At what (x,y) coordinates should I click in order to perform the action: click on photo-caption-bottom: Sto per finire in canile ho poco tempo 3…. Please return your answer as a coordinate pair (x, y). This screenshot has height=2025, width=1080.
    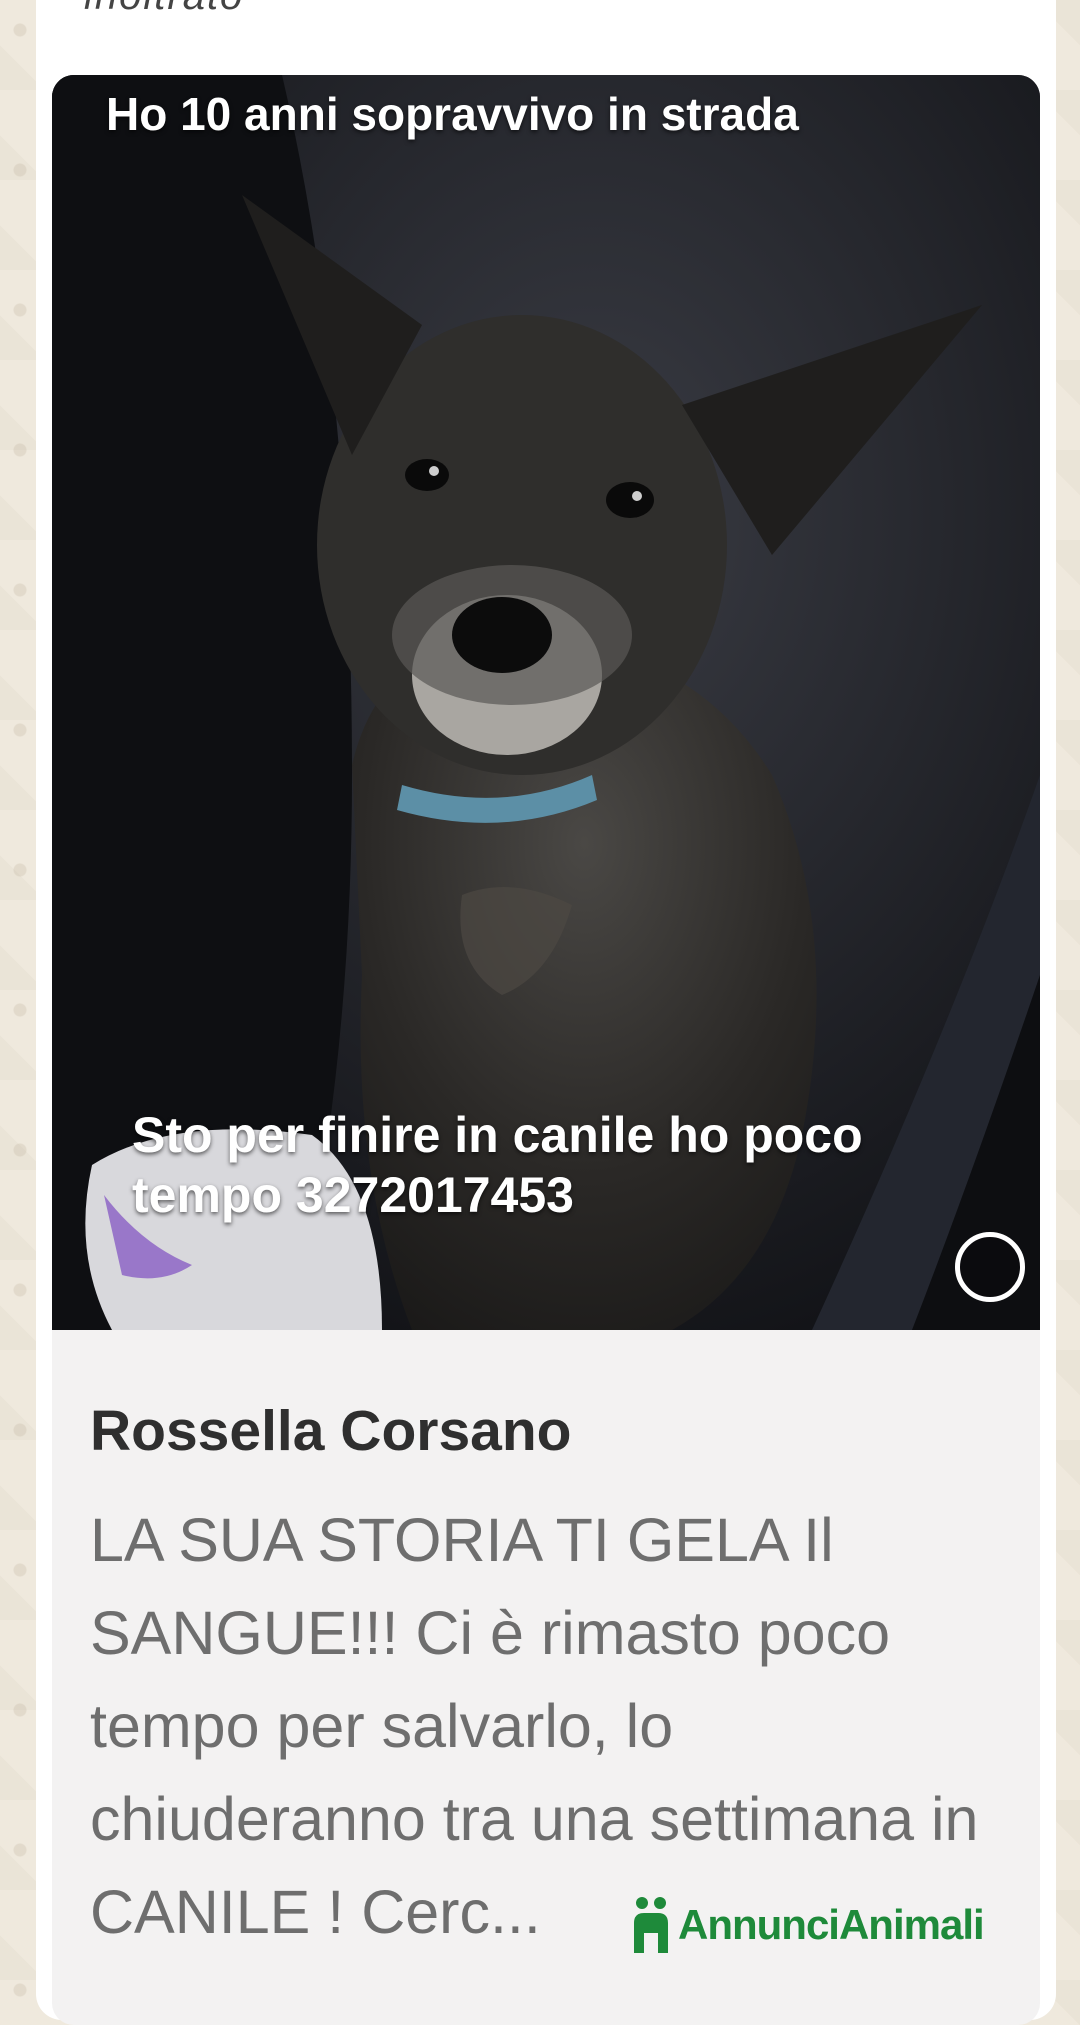
    Looking at the image, I should click on (497, 1165).